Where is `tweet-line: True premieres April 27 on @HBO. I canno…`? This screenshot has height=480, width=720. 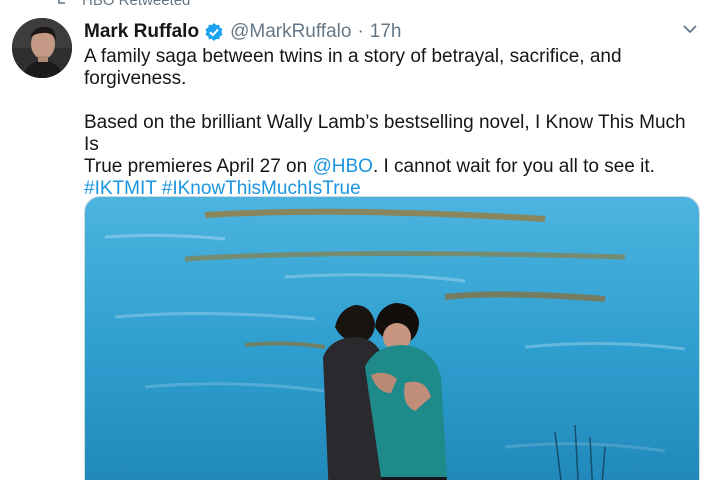
tweet-line: True premieres April 27 on @HBO. I canno… is located at coordinates (389, 167).